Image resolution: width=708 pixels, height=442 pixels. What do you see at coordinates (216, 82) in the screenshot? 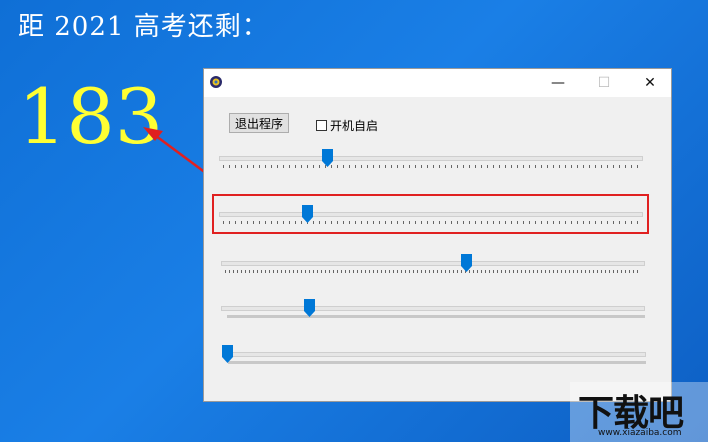
I see `app-globe-icon` at bounding box center [216, 82].